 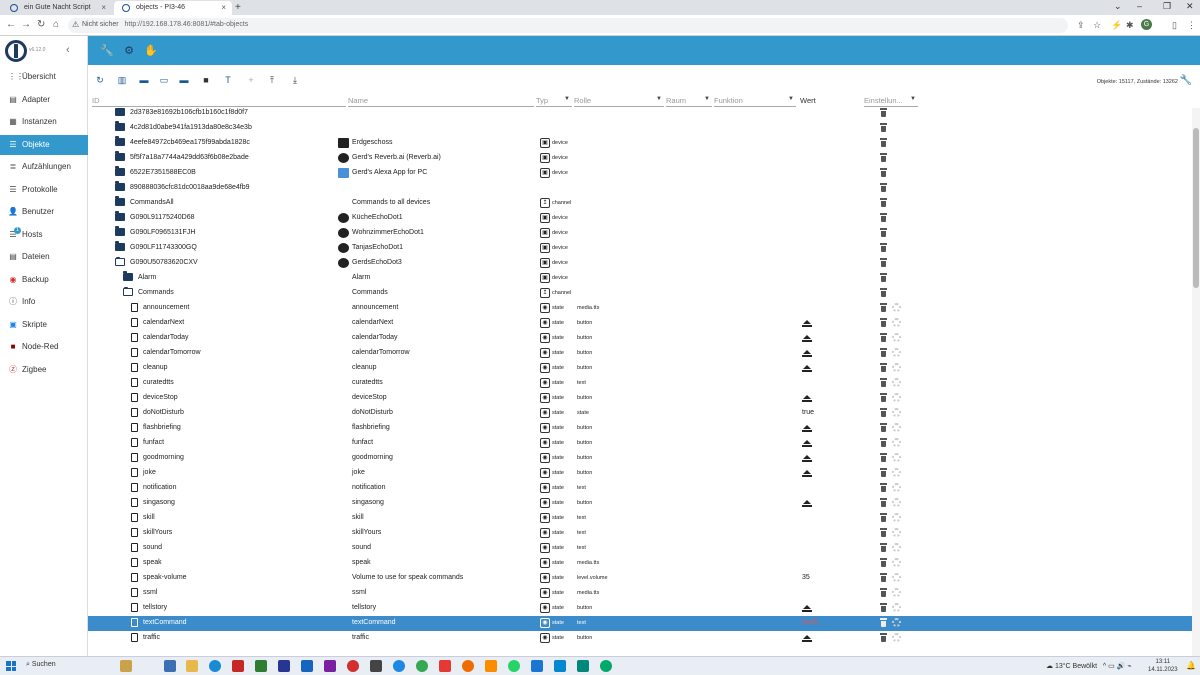 I want to click on maximize-button: ❐, so click(x=1167, y=6).